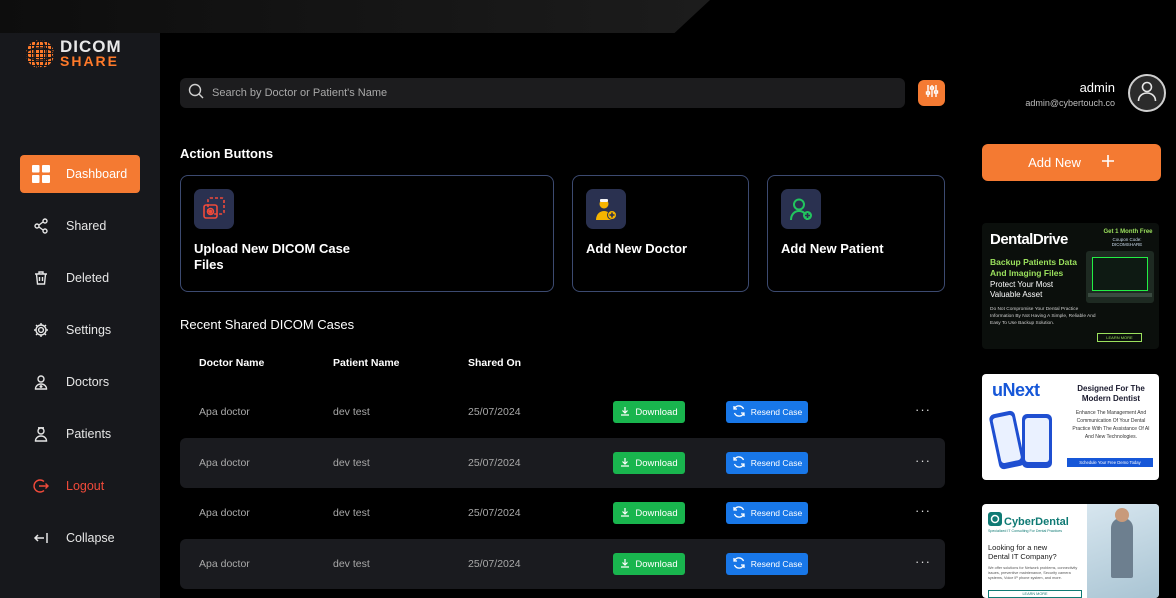  I want to click on sidebar-item-patients: Patients, so click(80, 434).